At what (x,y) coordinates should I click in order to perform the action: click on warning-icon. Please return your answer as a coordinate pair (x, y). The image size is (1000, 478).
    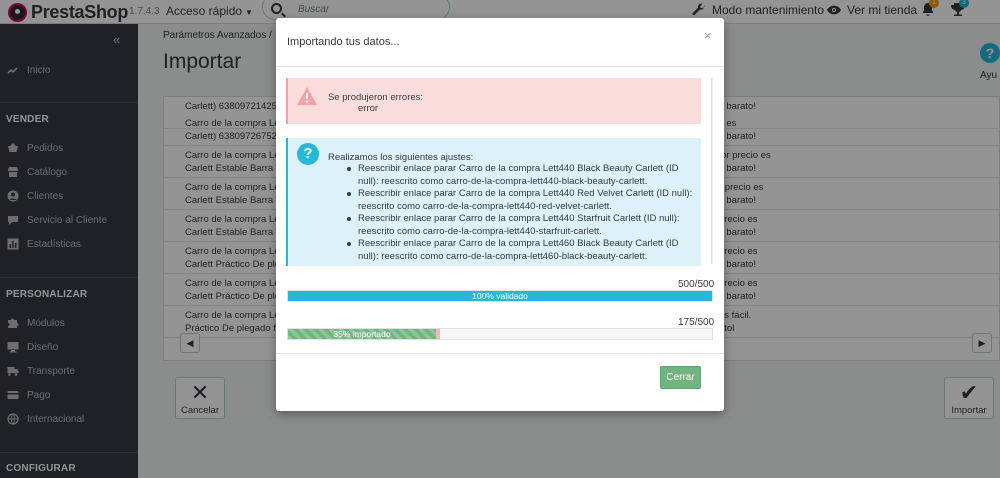
    Looking at the image, I should click on (307, 96).